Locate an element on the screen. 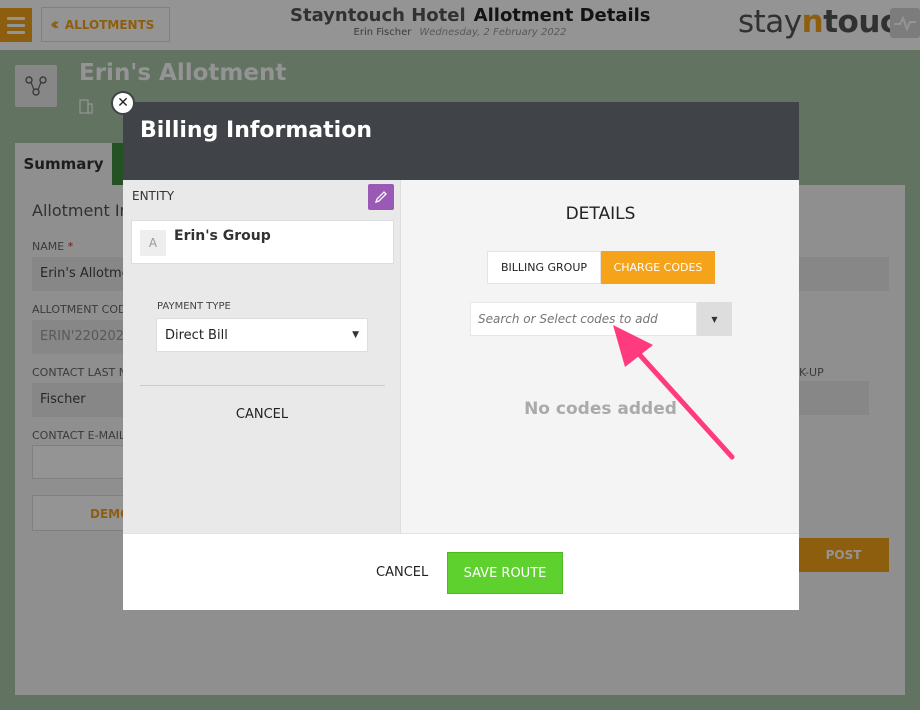  pencil-icon is located at coordinates (381, 197).